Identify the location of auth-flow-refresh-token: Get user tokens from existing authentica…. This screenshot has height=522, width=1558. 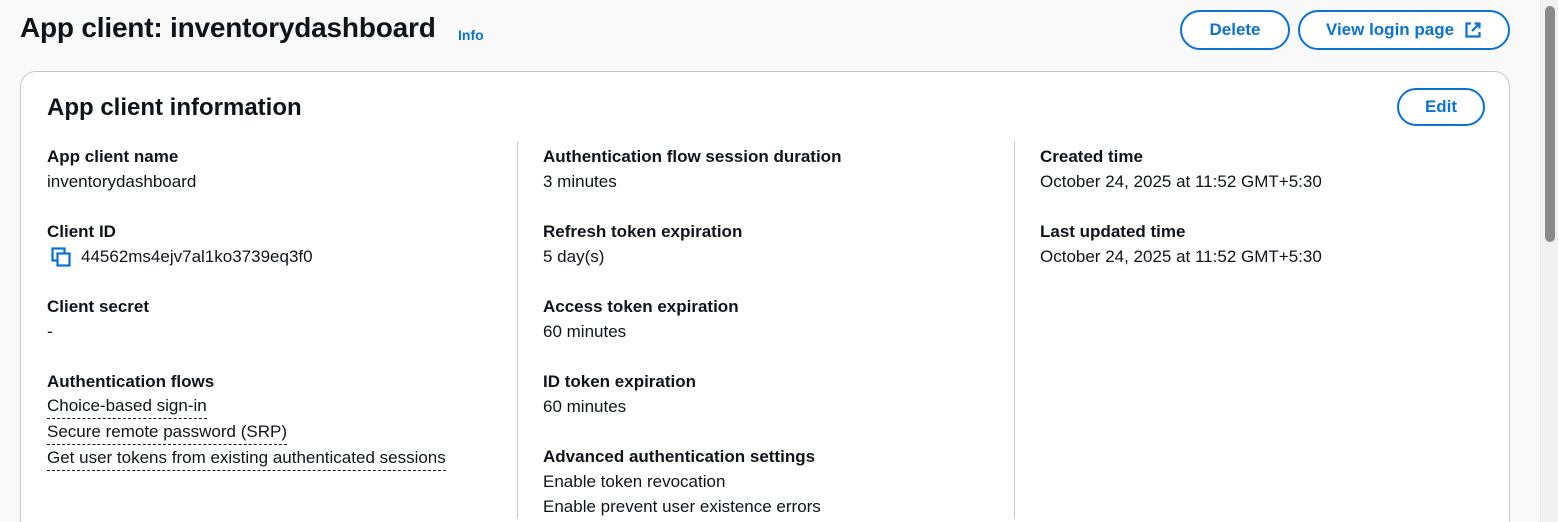
(246, 458).